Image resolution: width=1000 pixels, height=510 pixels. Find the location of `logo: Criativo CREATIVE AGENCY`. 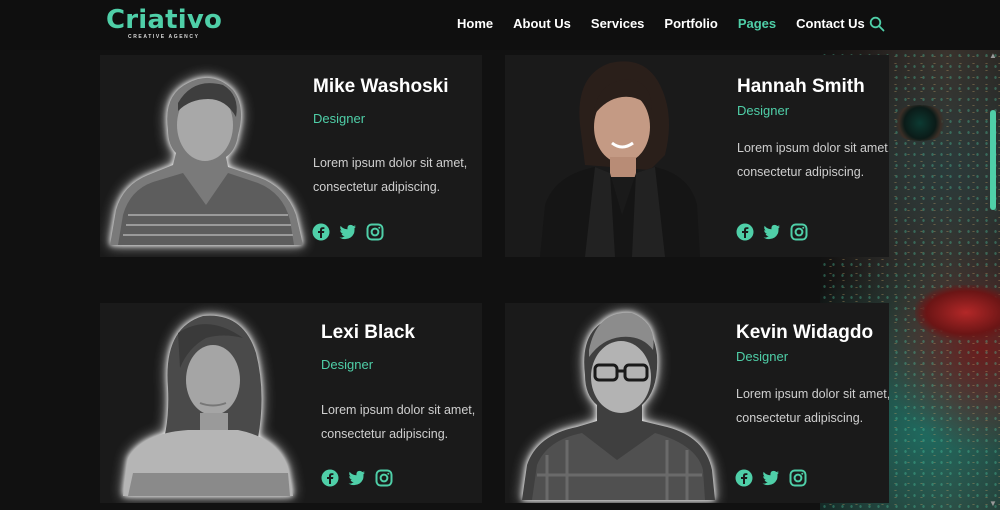

logo: Criativo CREATIVE AGENCY is located at coordinates (164, 22).